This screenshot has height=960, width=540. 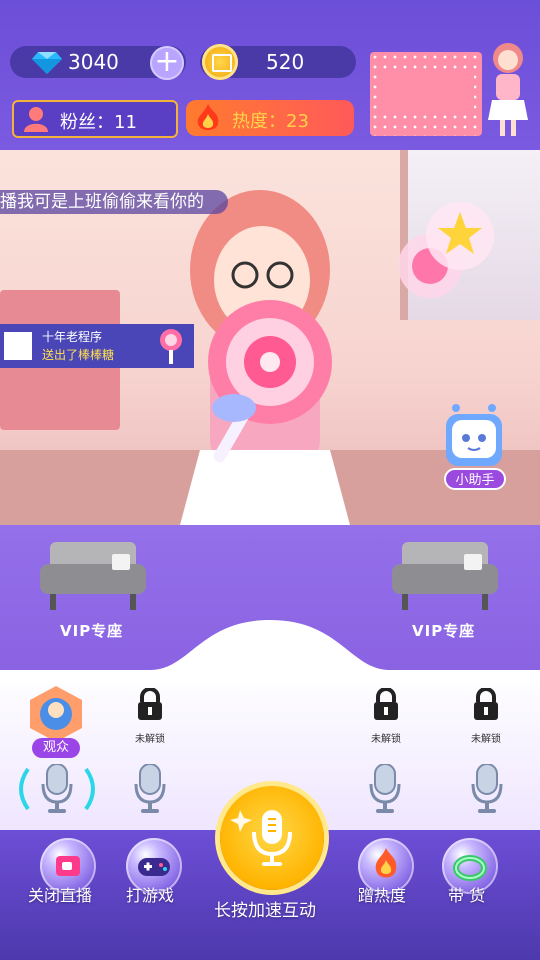 What do you see at coordinates (265, 908) in the screenshot?
I see `hold-interact-label: 长按加速互动` at bounding box center [265, 908].